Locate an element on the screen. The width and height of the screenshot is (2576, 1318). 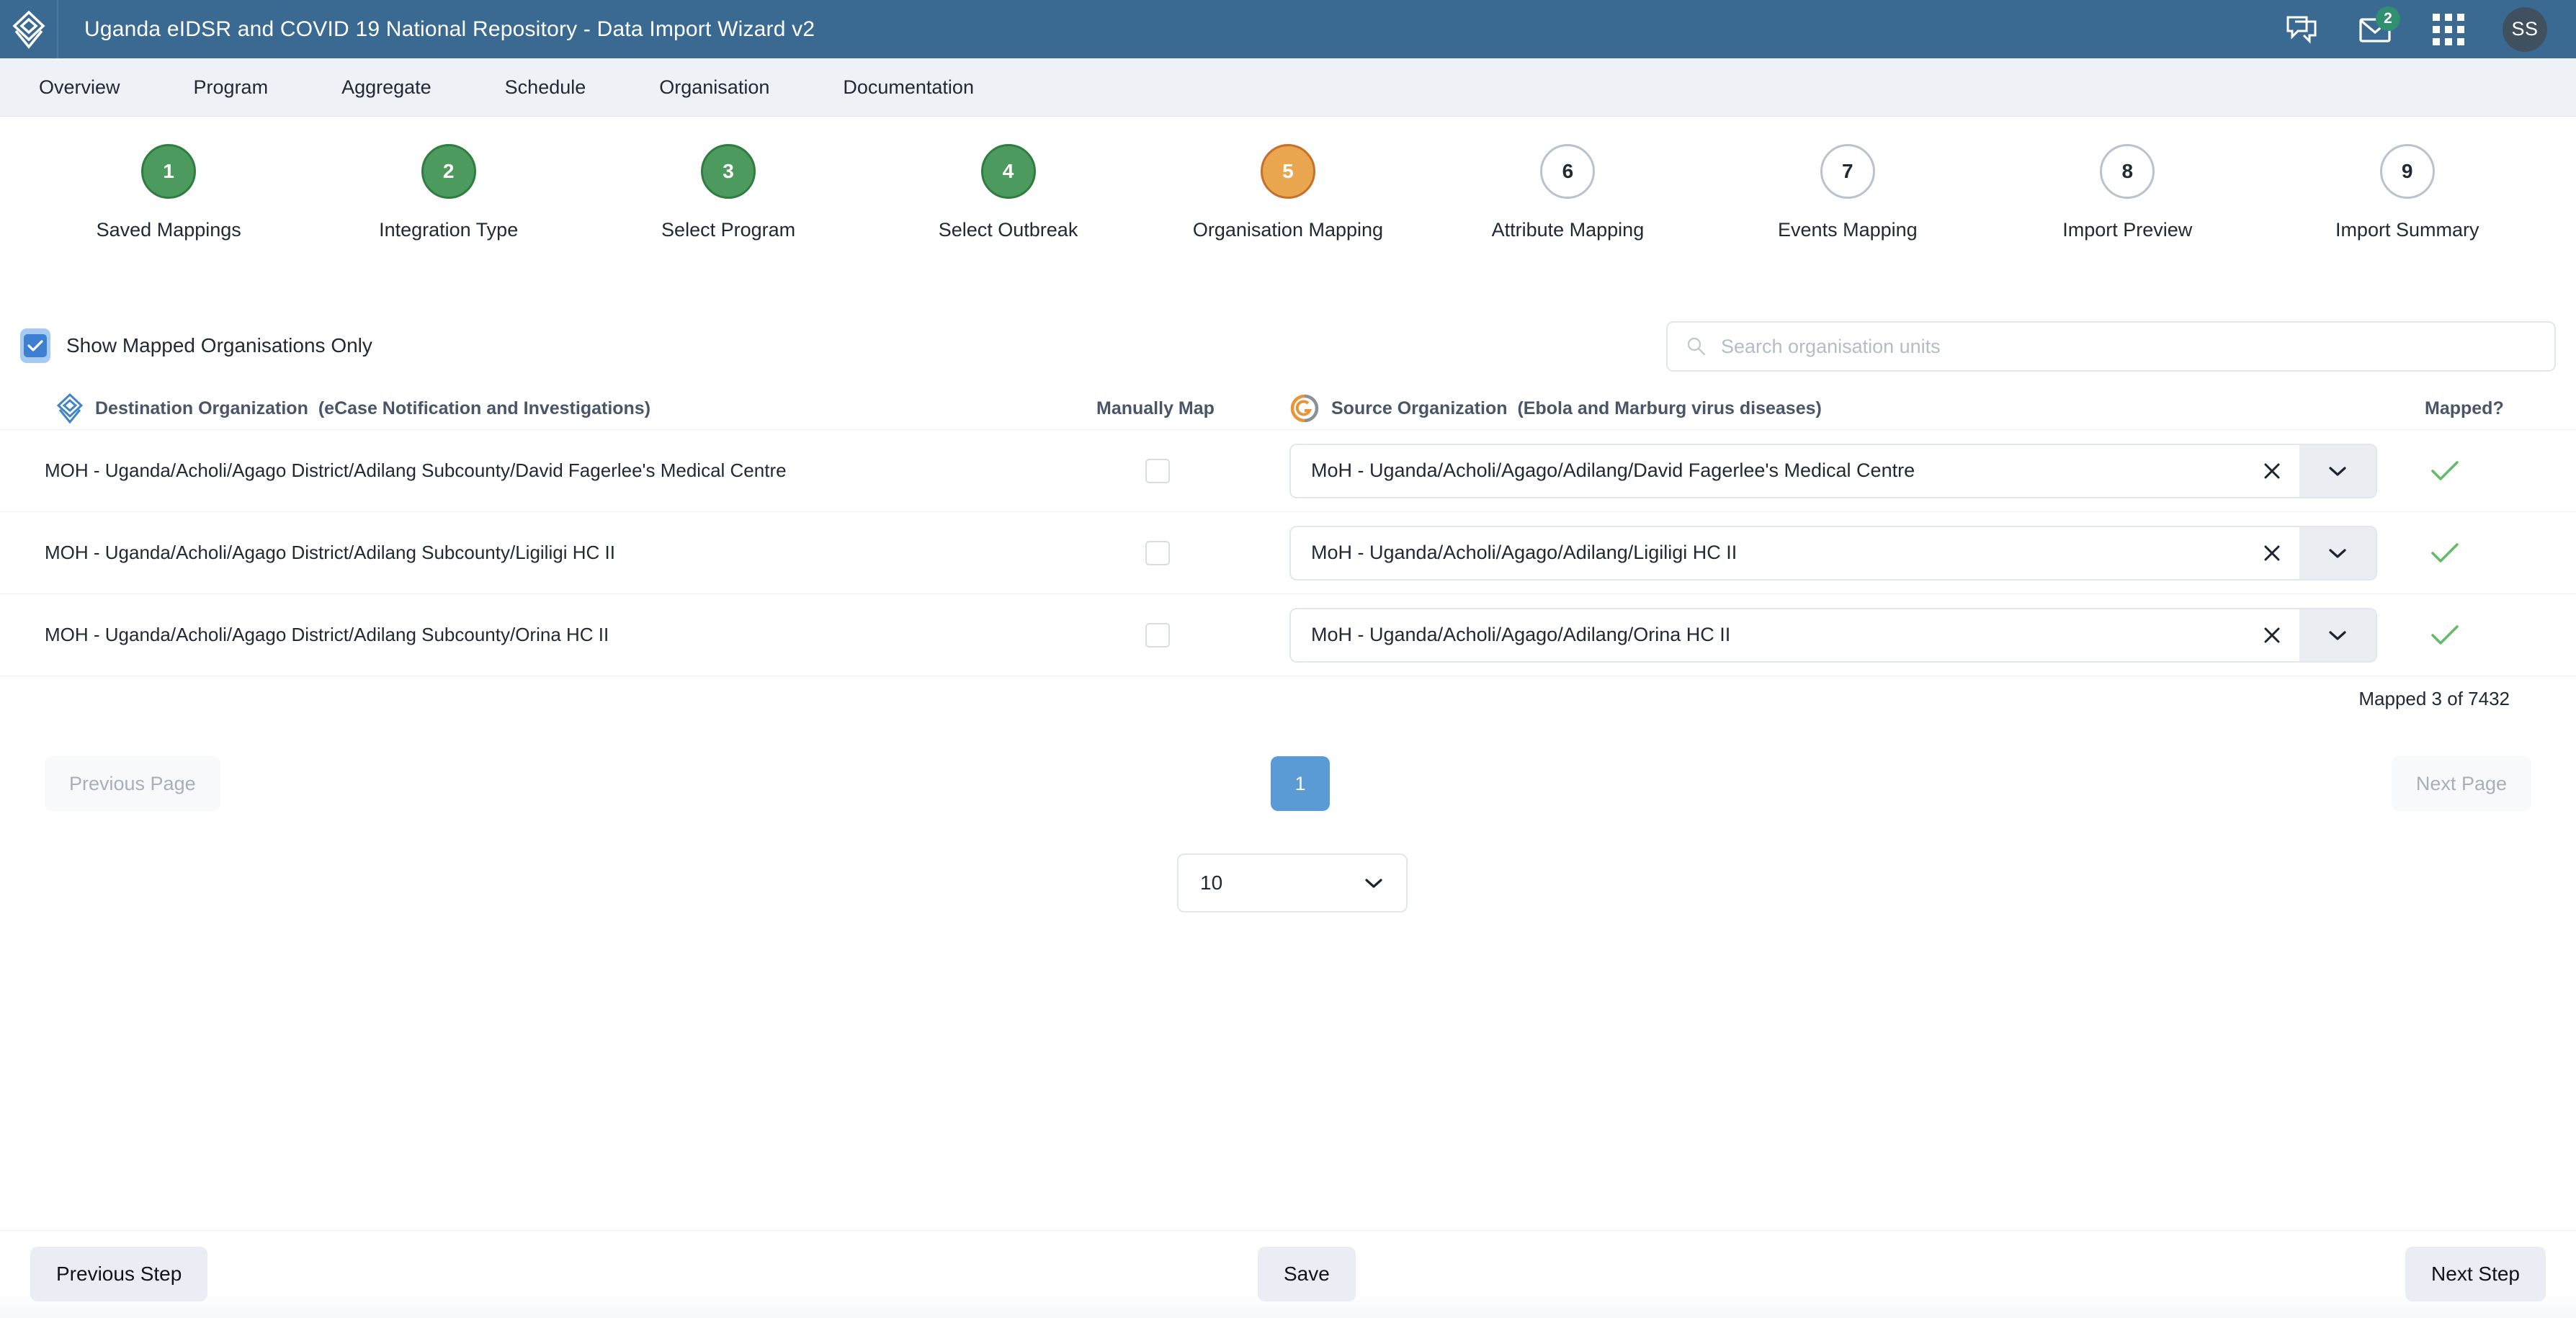
chat-icon is located at coordinates (2301, 30).